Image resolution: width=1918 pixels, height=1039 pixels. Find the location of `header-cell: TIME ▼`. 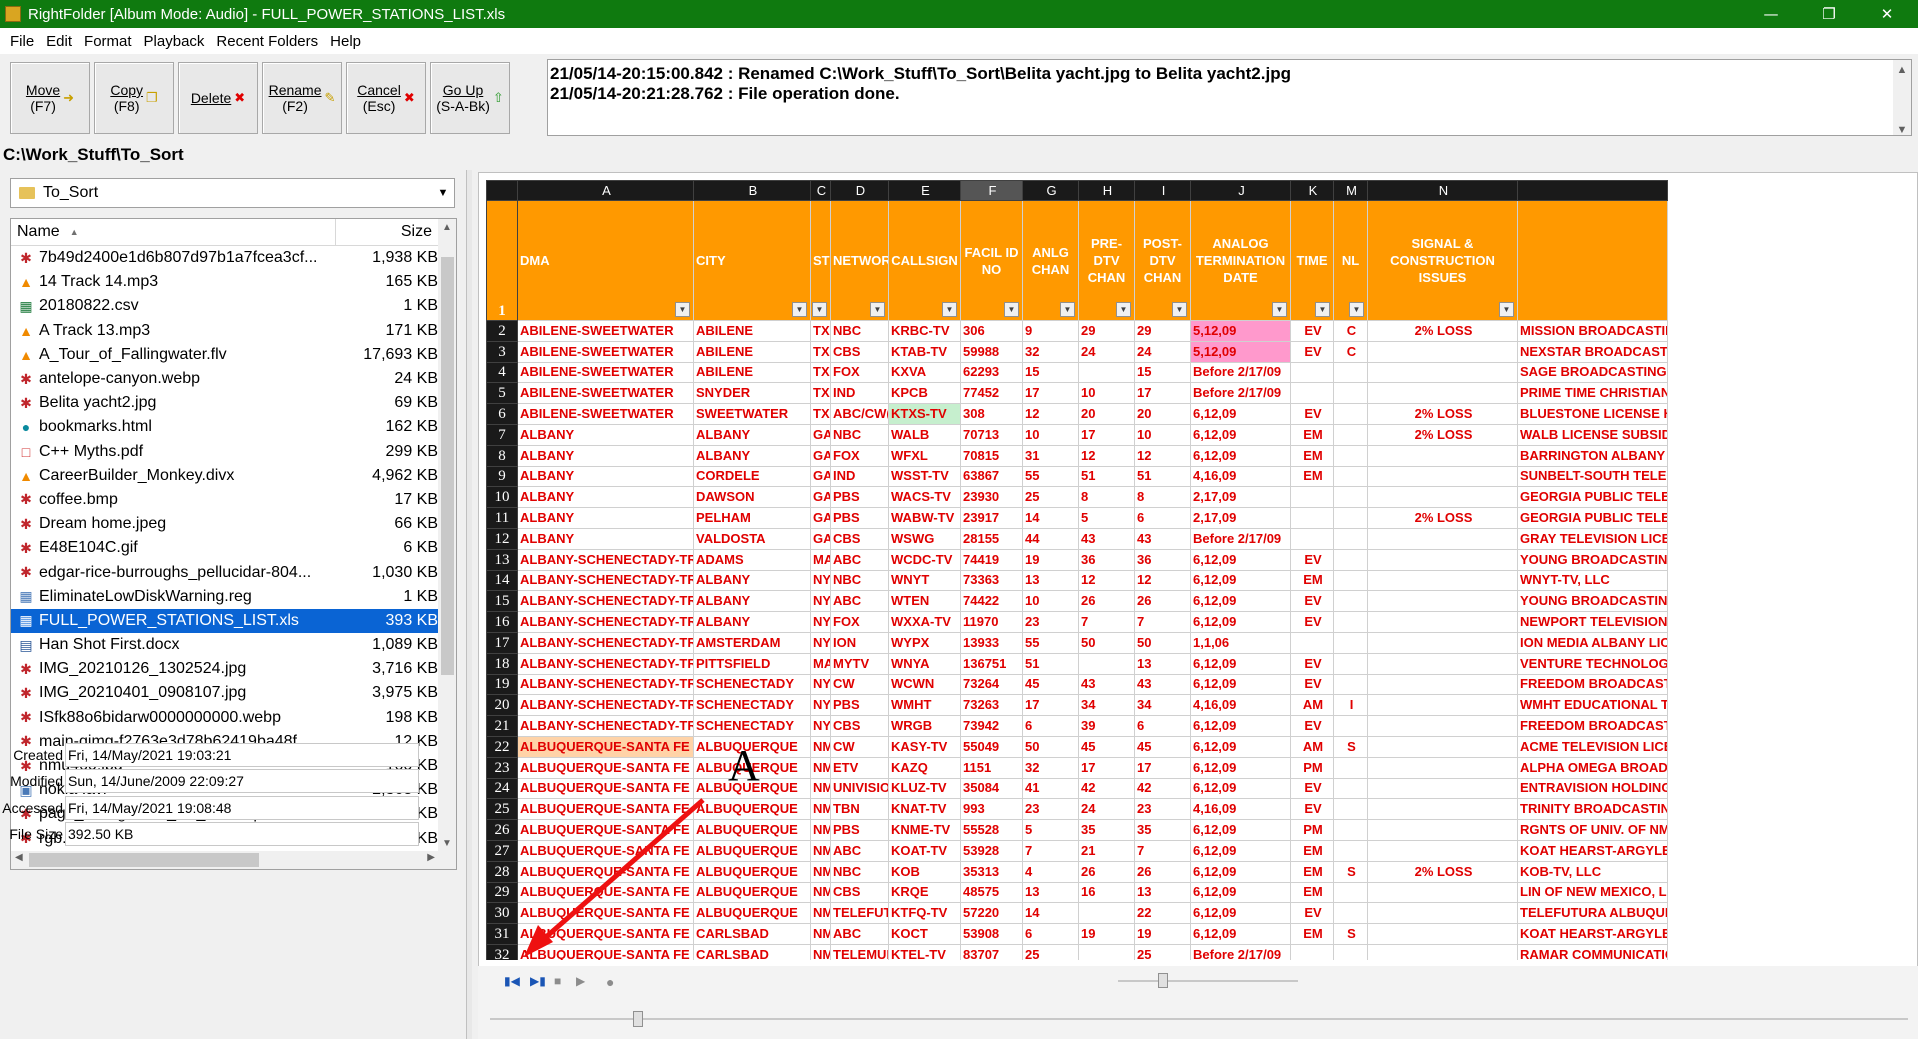

header-cell: TIME ▼ is located at coordinates (1312, 260).